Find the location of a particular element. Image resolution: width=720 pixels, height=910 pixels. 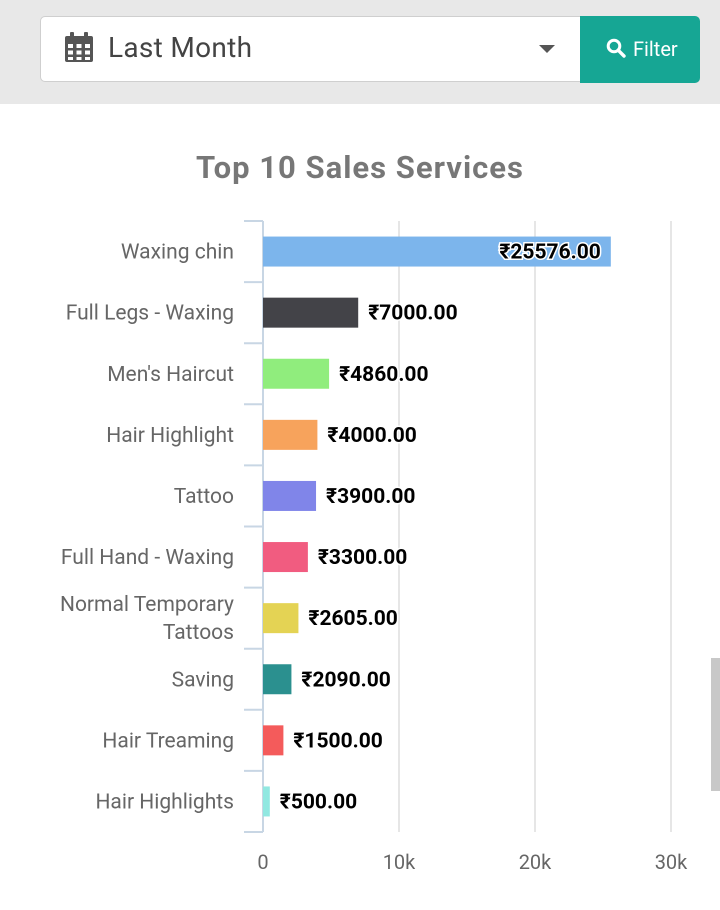

category-label: Hair Treaming is located at coordinates (168, 741).